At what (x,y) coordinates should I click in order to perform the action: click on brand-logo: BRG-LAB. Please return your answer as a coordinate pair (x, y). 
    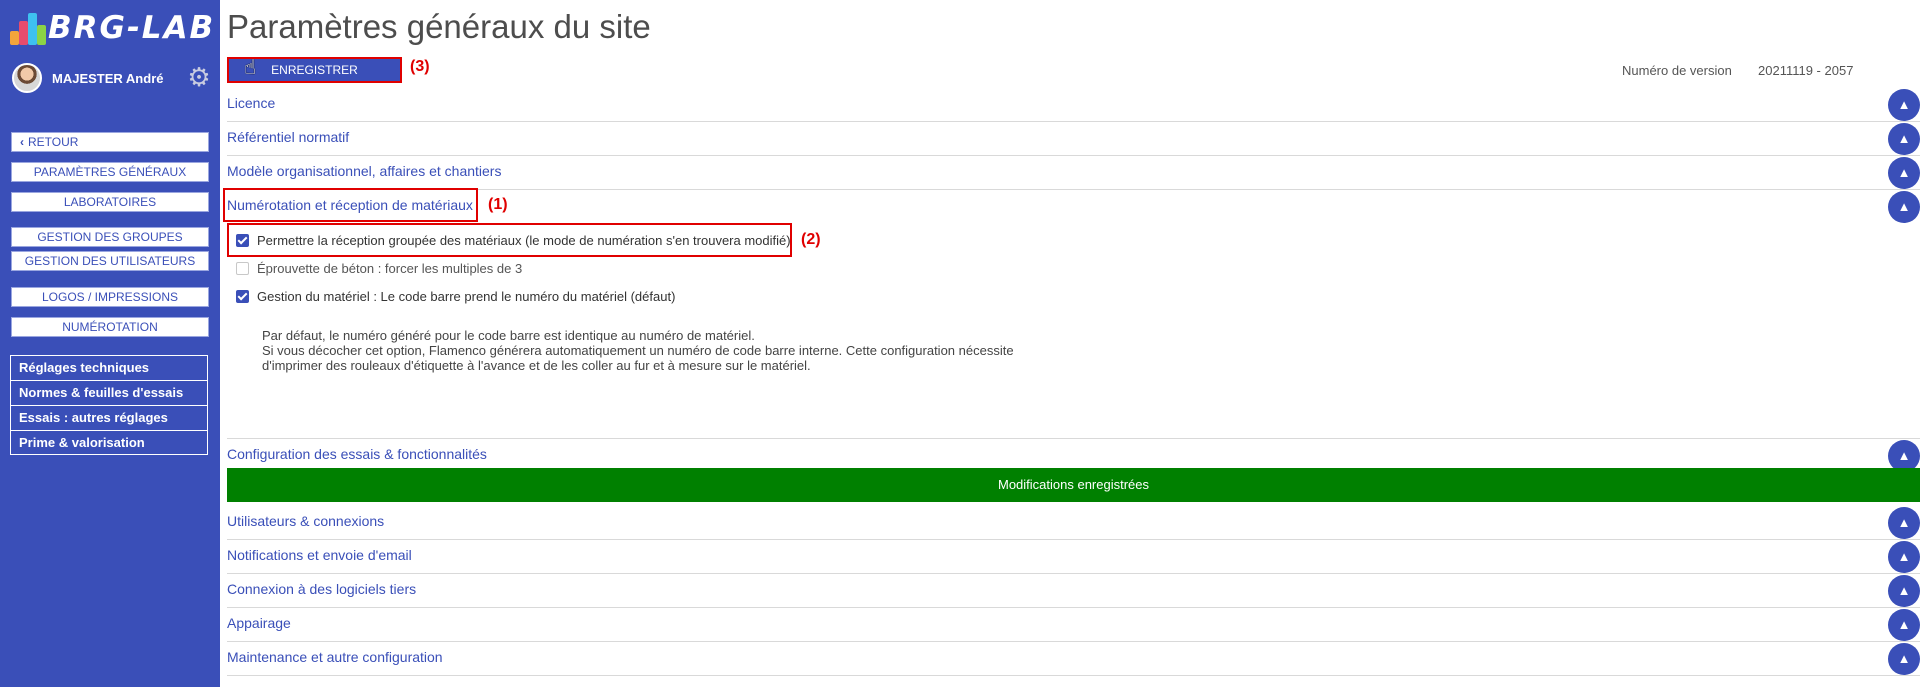
    Looking at the image, I should click on (112, 28).